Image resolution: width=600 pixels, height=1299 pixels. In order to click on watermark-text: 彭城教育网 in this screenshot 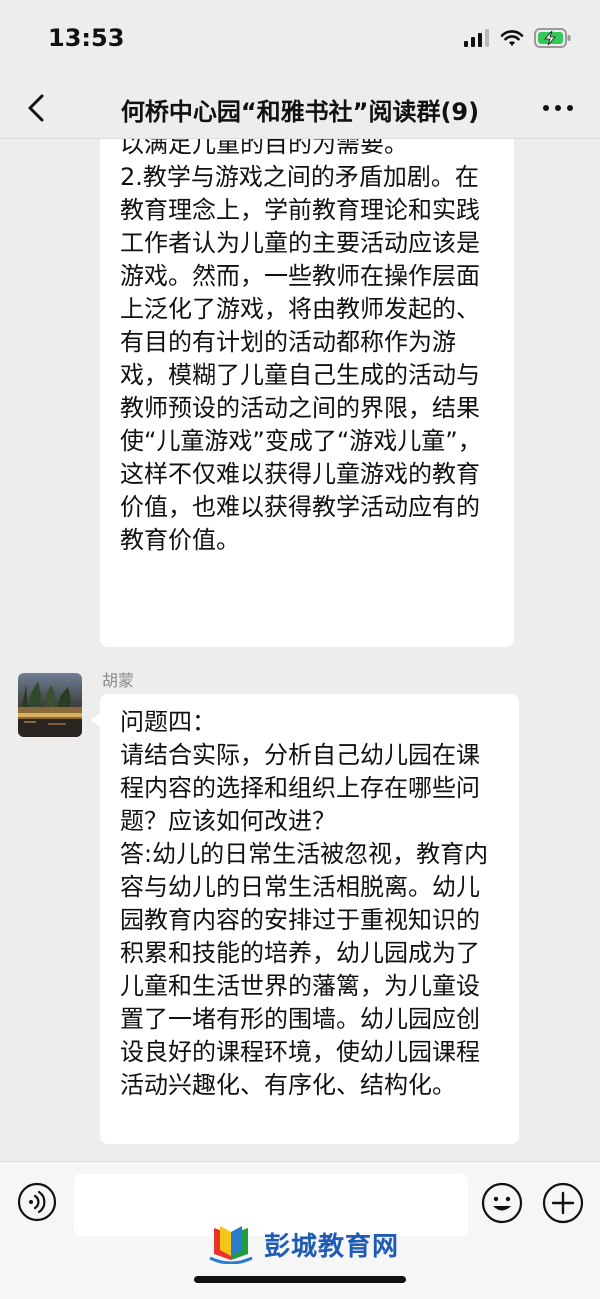, I will do `click(332, 1246)`.